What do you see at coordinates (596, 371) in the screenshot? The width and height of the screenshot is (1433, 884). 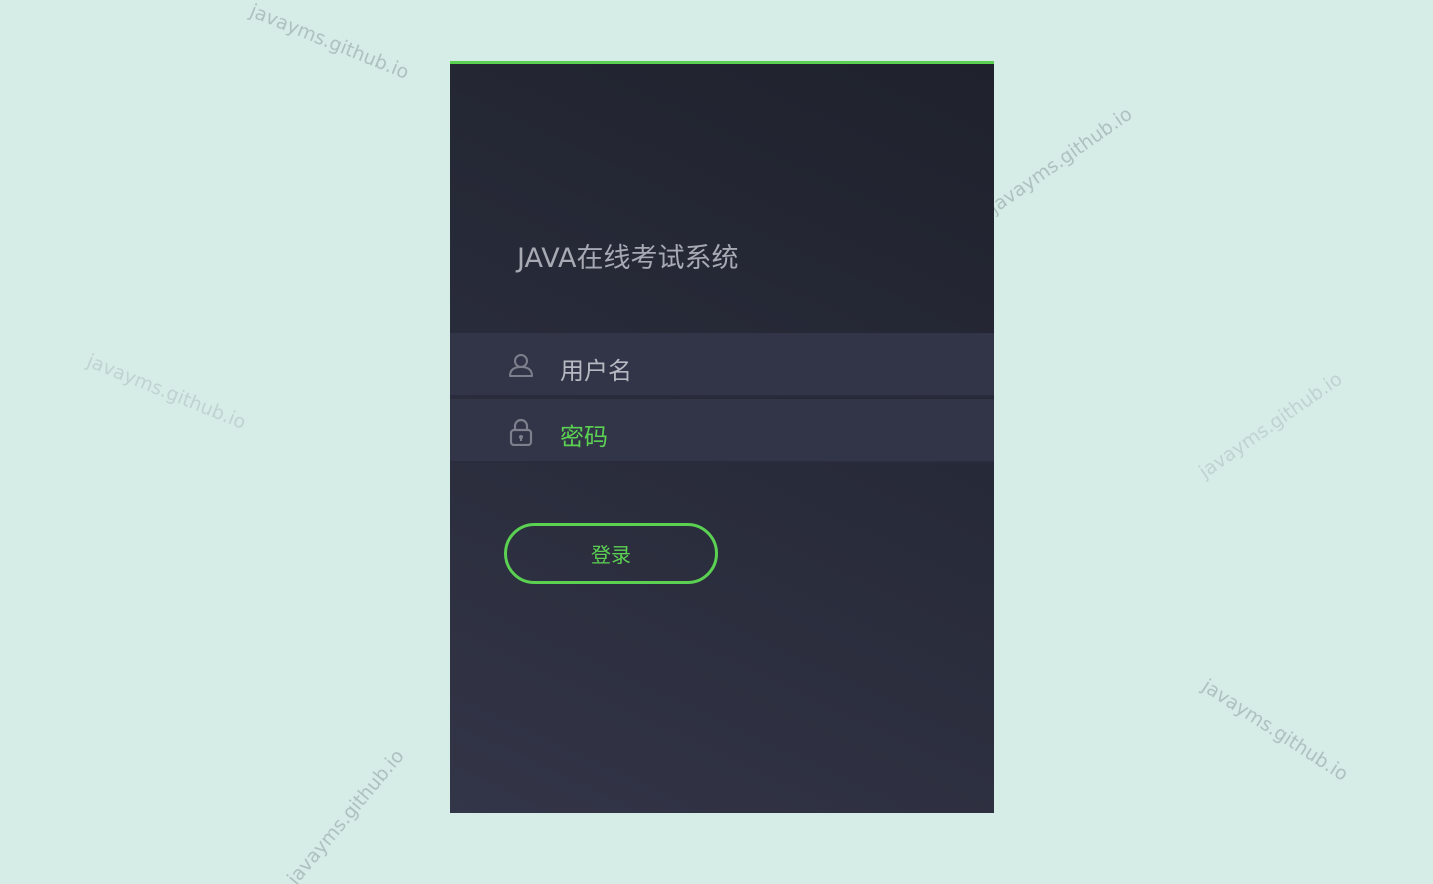 I see `username-placeholder: 用户名` at bounding box center [596, 371].